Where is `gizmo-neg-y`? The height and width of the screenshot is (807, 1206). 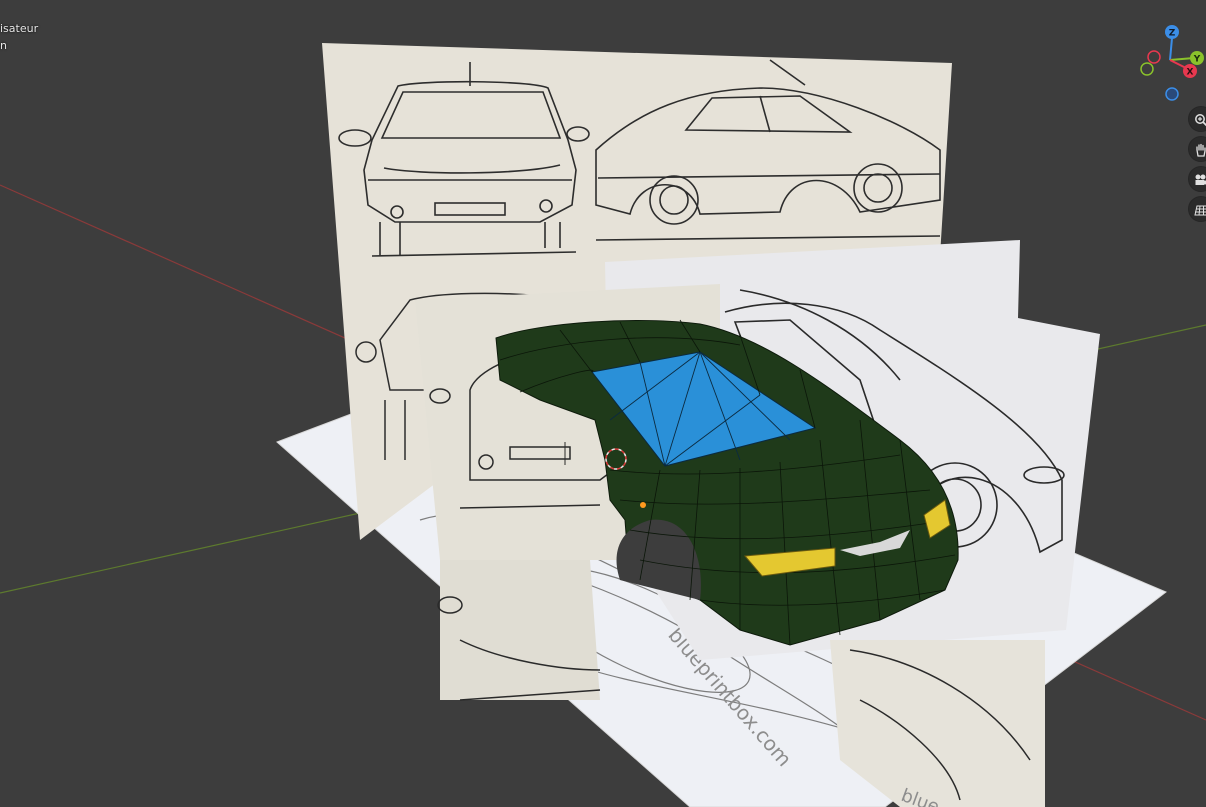 gizmo-neg-y is located at coordinates (1147, 69).